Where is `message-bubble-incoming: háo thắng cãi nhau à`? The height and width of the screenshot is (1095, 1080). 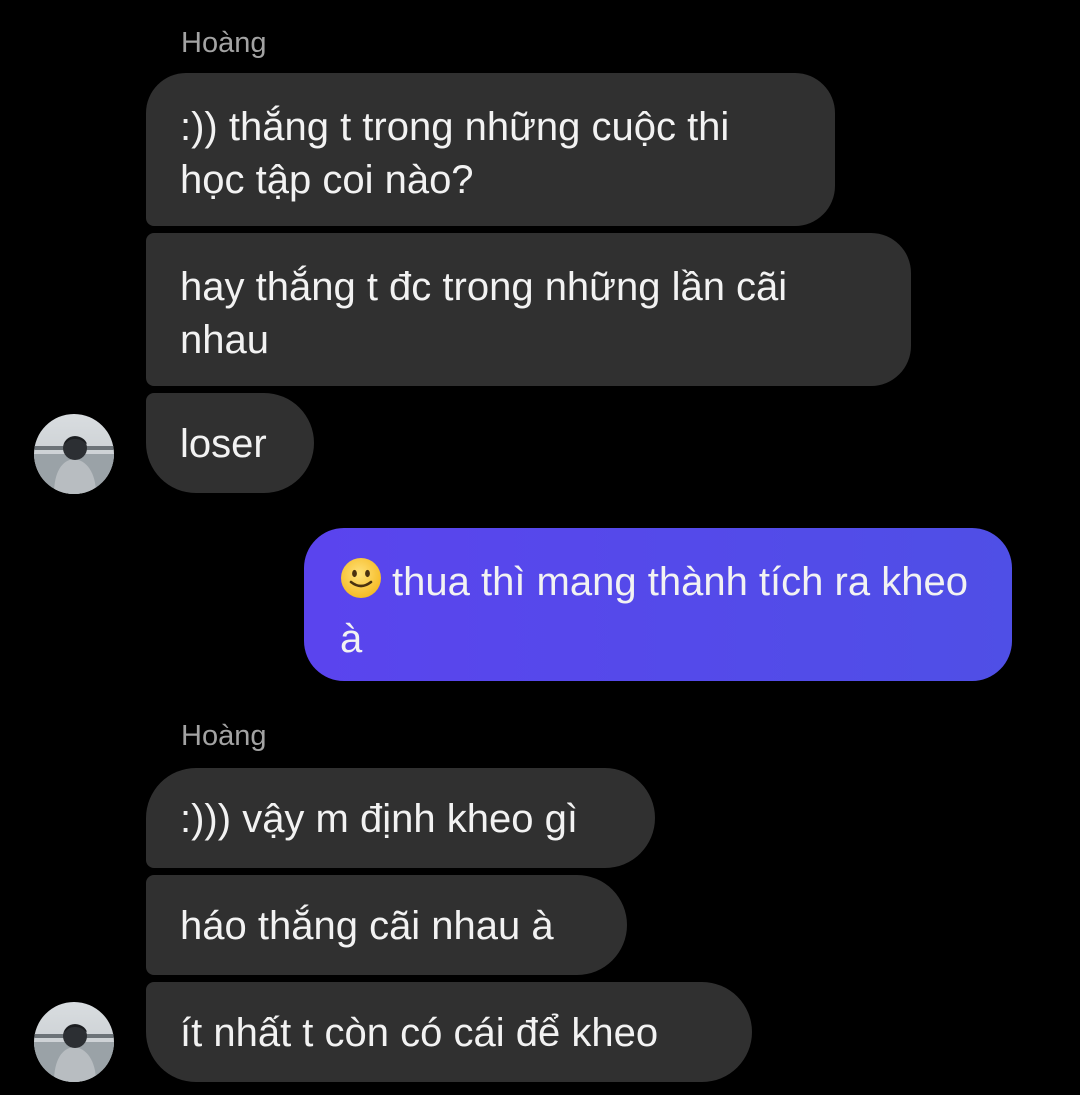
message-bubble-incoming: háo thắng cãi nhau à is located at coordinates (386, 925).